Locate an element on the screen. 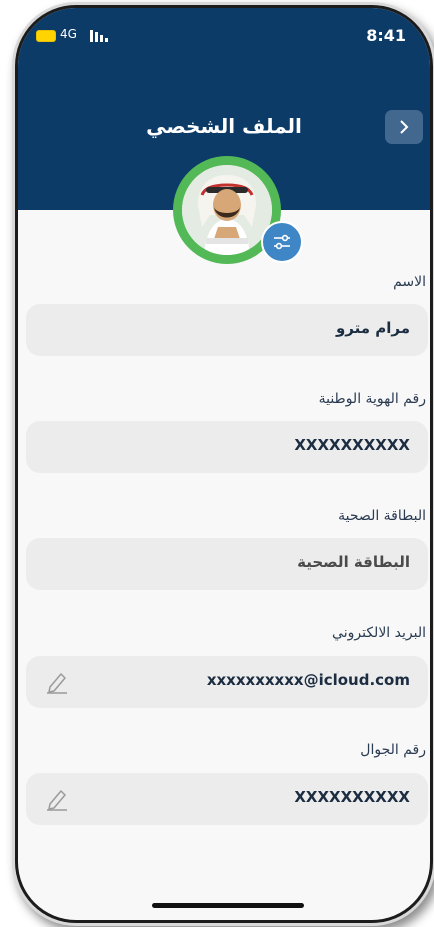 The width and height of the screenshot is (434, 927). health-card-label: البطاقة الصحية is located at coordinates (382, 516).